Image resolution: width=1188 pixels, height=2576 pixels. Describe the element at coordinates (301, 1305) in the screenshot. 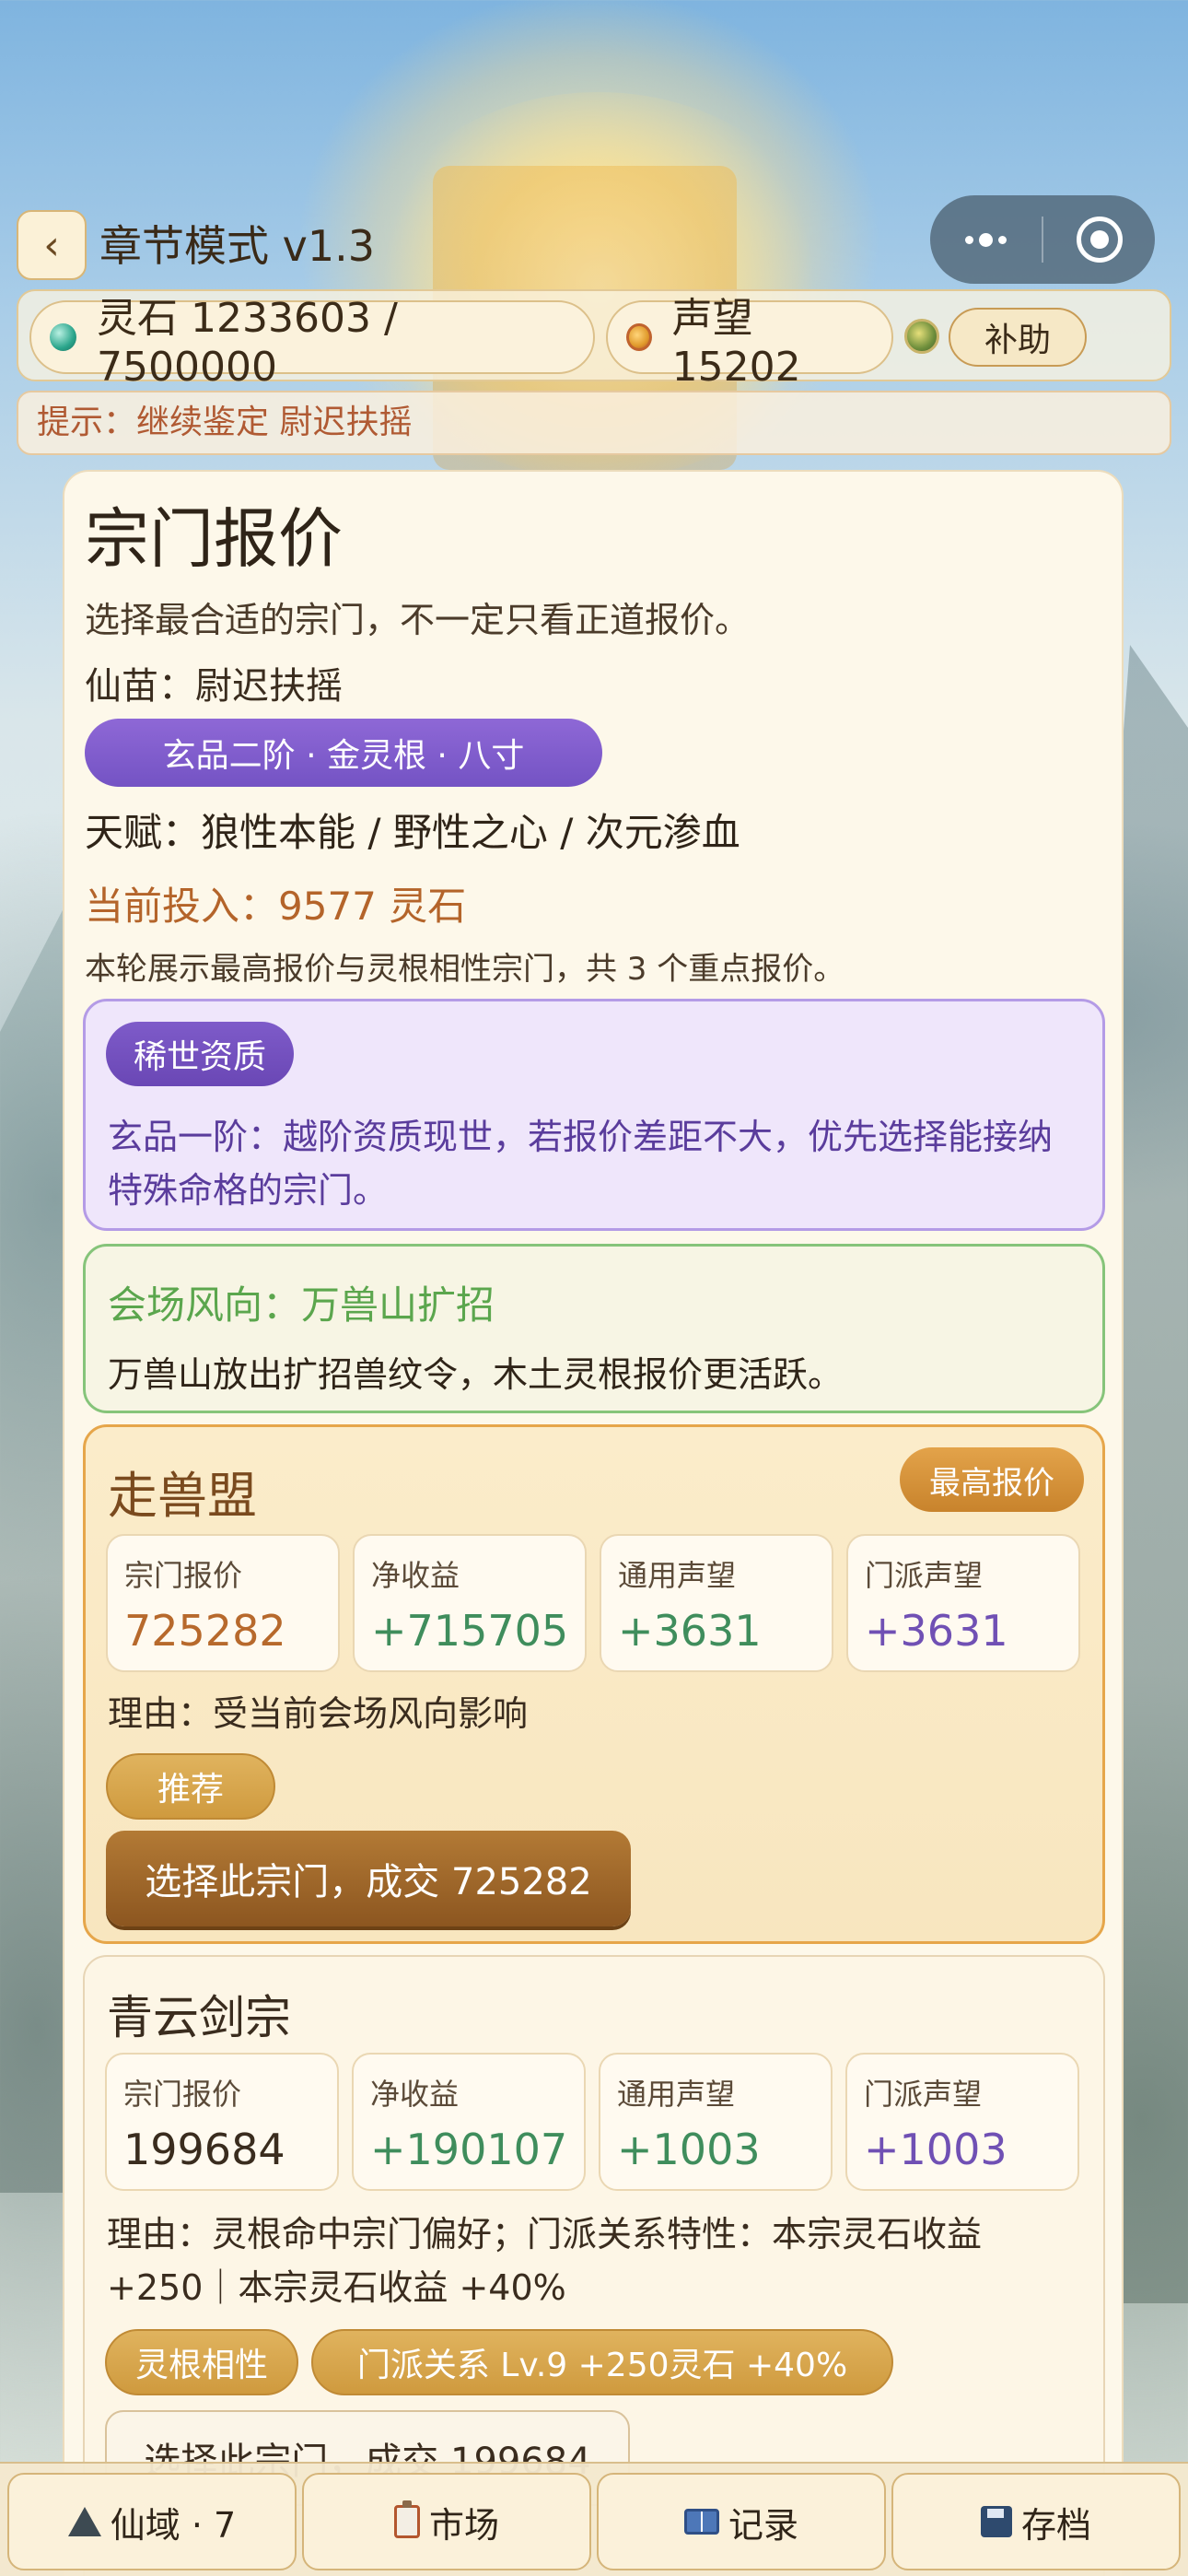

I see `market-trend-title: 会场风向：万兽山扩招` at that location.